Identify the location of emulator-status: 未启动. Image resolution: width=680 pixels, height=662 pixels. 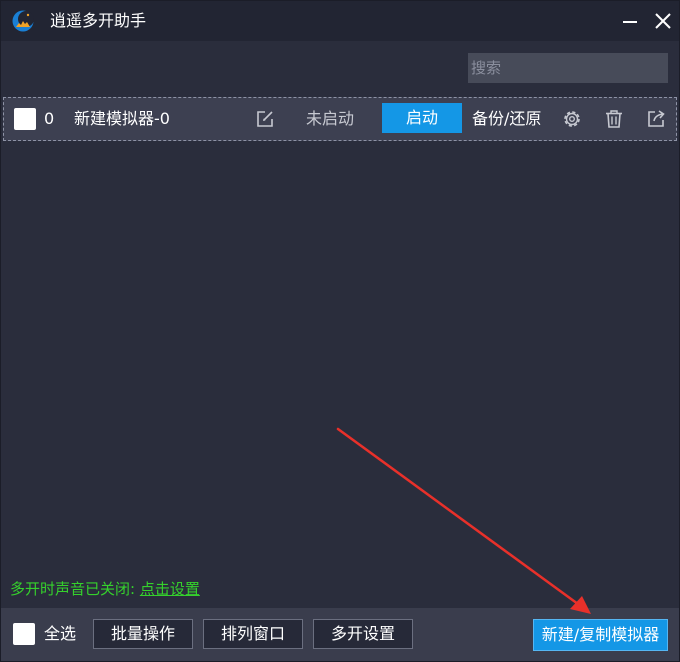
(330, 118).